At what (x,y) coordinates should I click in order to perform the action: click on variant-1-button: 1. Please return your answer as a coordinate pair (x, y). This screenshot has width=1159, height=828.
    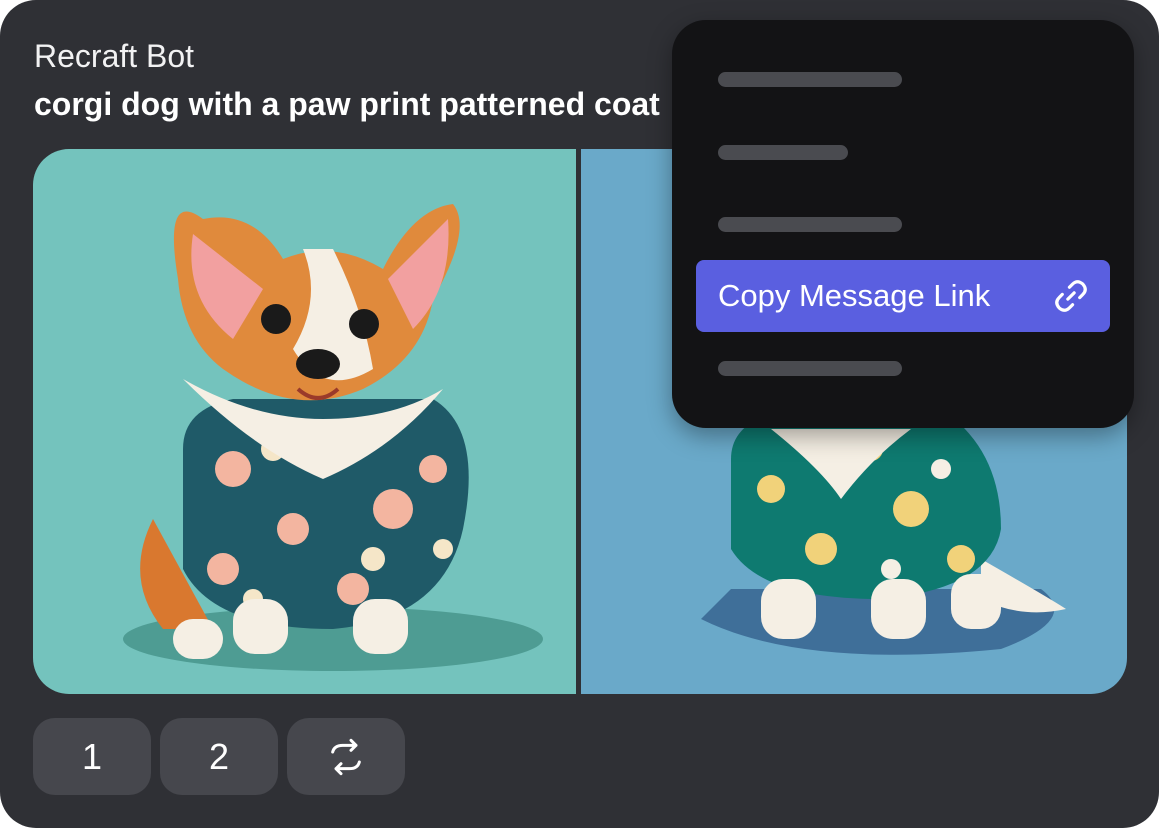
    Looking at the image, I should click on (92, 756).